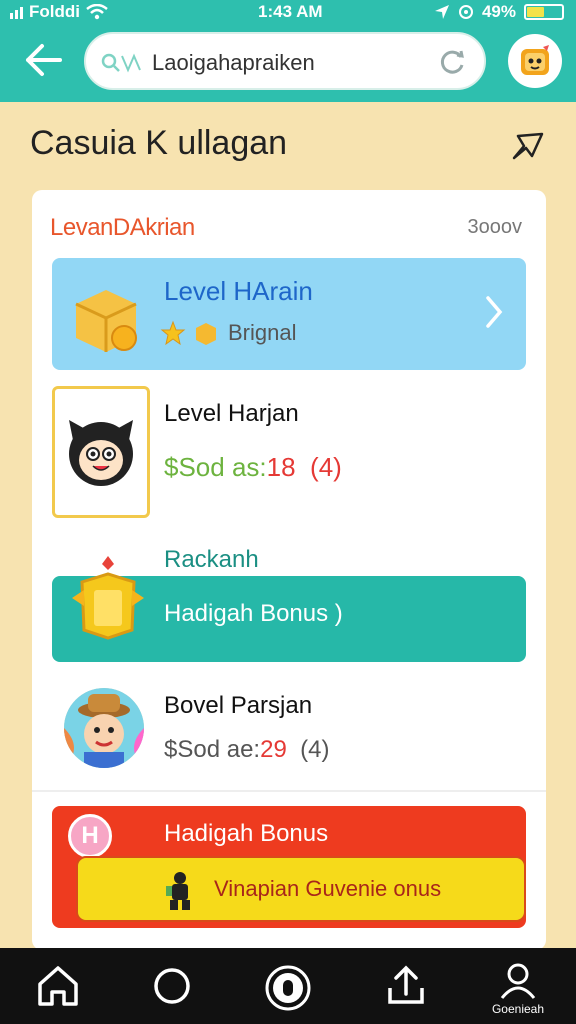 The image size is (576, 1024). What do you see at coordinates (518, 981) in the screenshot?
I see `user-icon` at bounding box center [518, 981].